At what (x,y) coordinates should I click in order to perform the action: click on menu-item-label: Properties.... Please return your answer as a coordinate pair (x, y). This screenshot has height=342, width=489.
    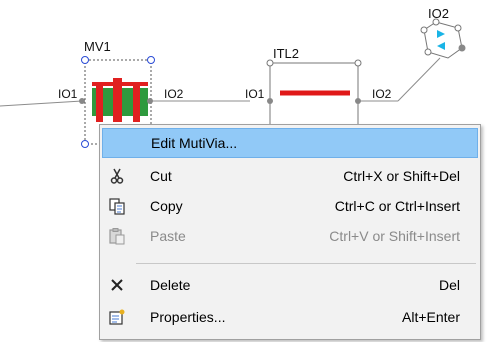
    Looking at the image, I should click on (188, 317).